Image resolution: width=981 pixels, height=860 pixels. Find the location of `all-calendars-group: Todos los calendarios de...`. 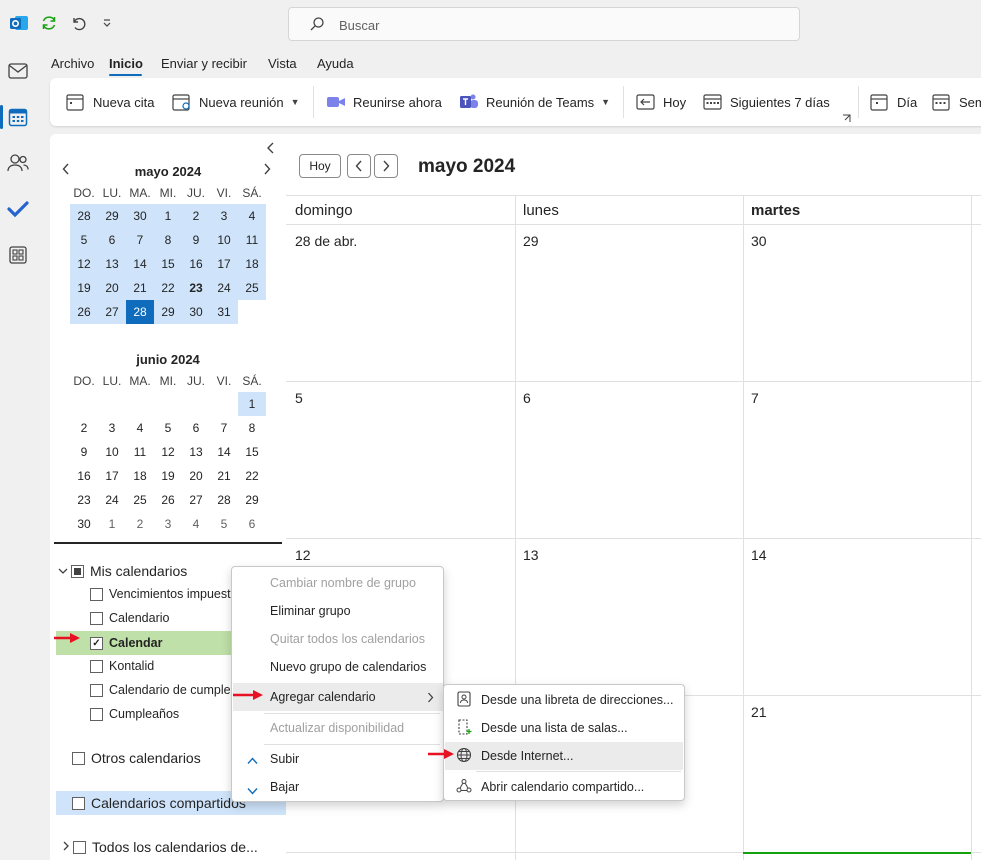

all-calendars-group: Todos los calendarios de... is located at coordinates (160, 847).